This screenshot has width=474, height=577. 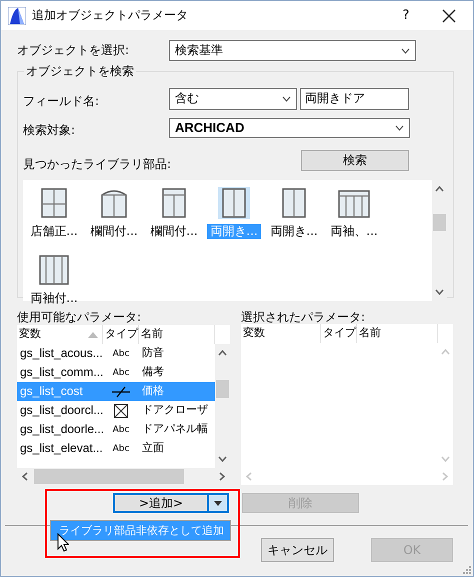 I want to click on dropdown-button, so click(x=218, y=503).